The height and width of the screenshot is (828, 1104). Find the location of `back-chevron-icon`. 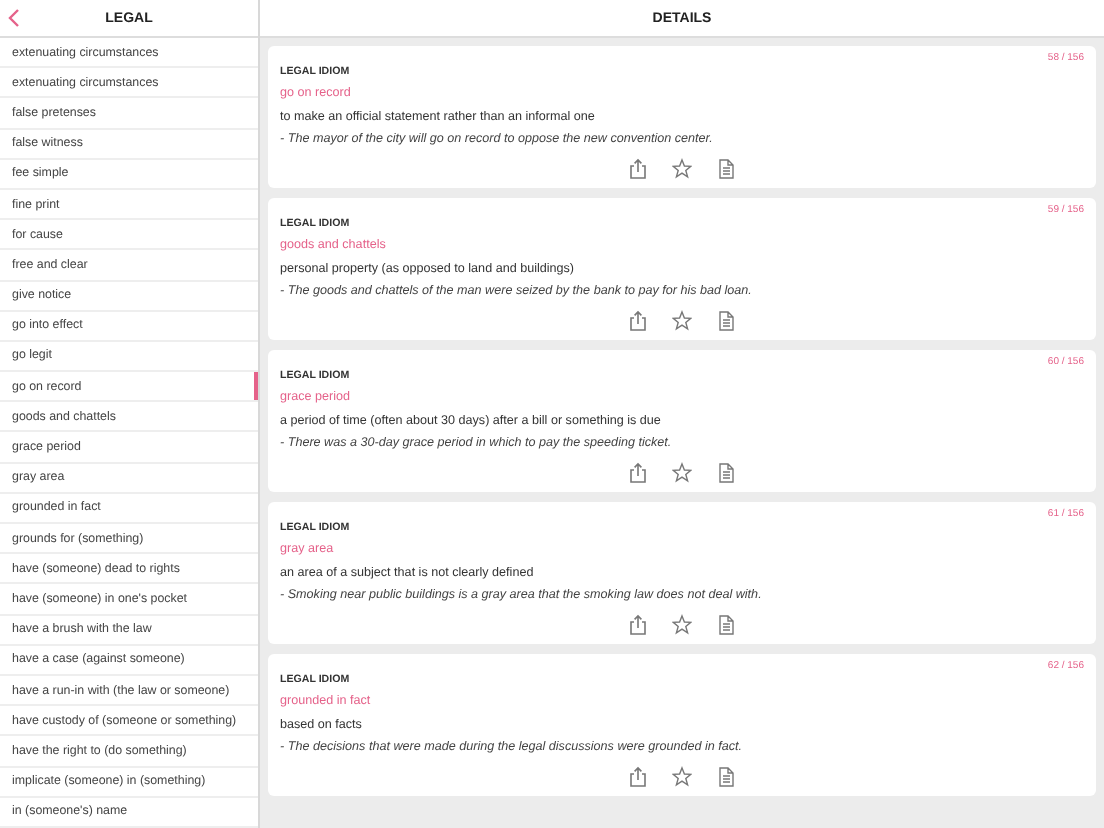

back-chevron-icon is located at coordinates (14, 18).